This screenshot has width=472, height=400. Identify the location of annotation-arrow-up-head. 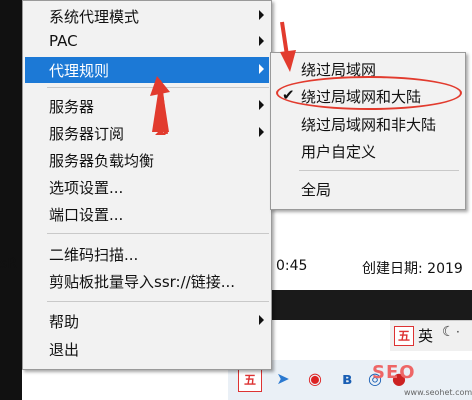
(160, 86).